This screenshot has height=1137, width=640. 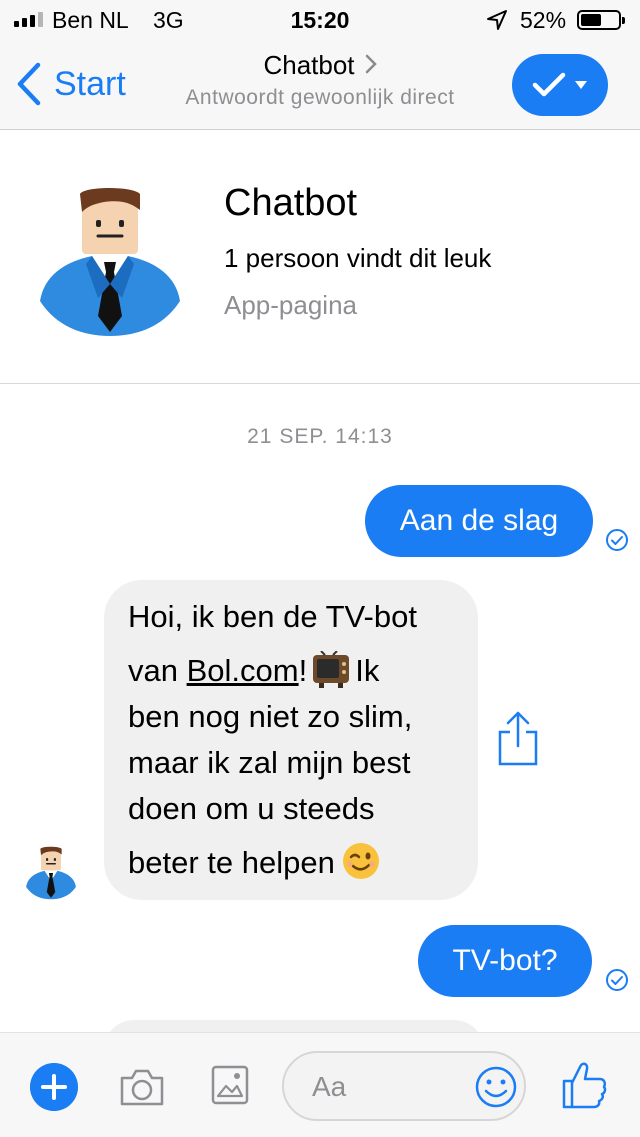 What do you see at coordinates (329, 1086) in the screenshot?
I see `message-input-placeholder: Aa` at bounding box center [329, 1086].